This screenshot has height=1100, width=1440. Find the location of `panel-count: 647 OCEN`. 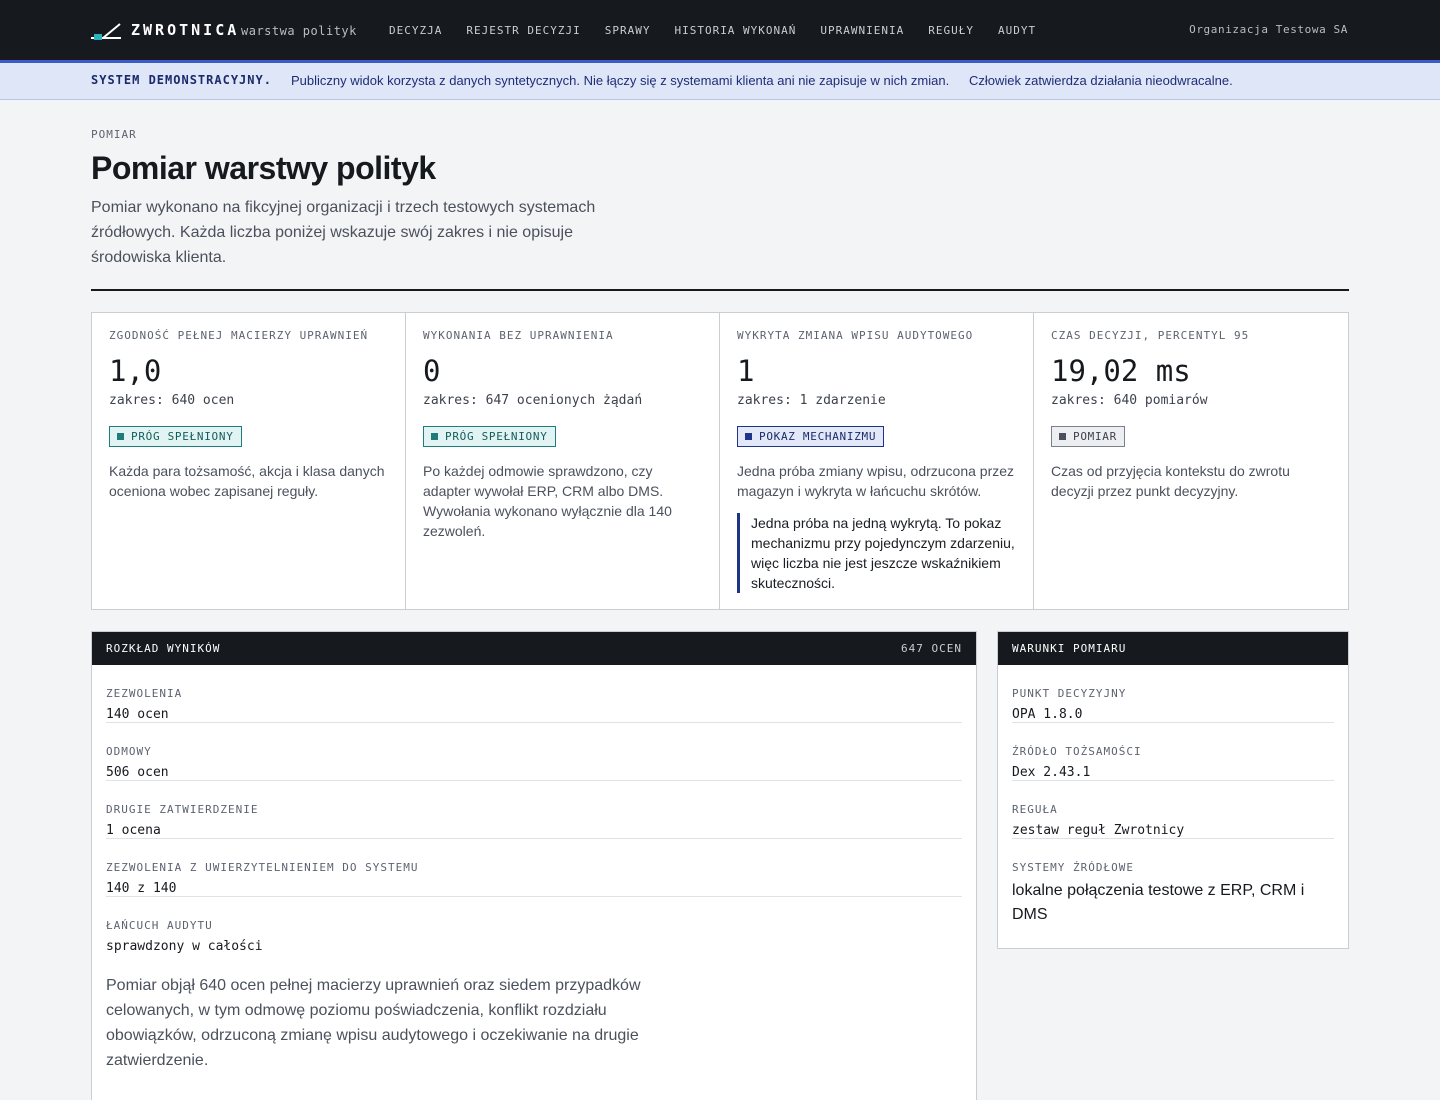

panel-count: 647 OCEN is located at coordinates (931, 648).